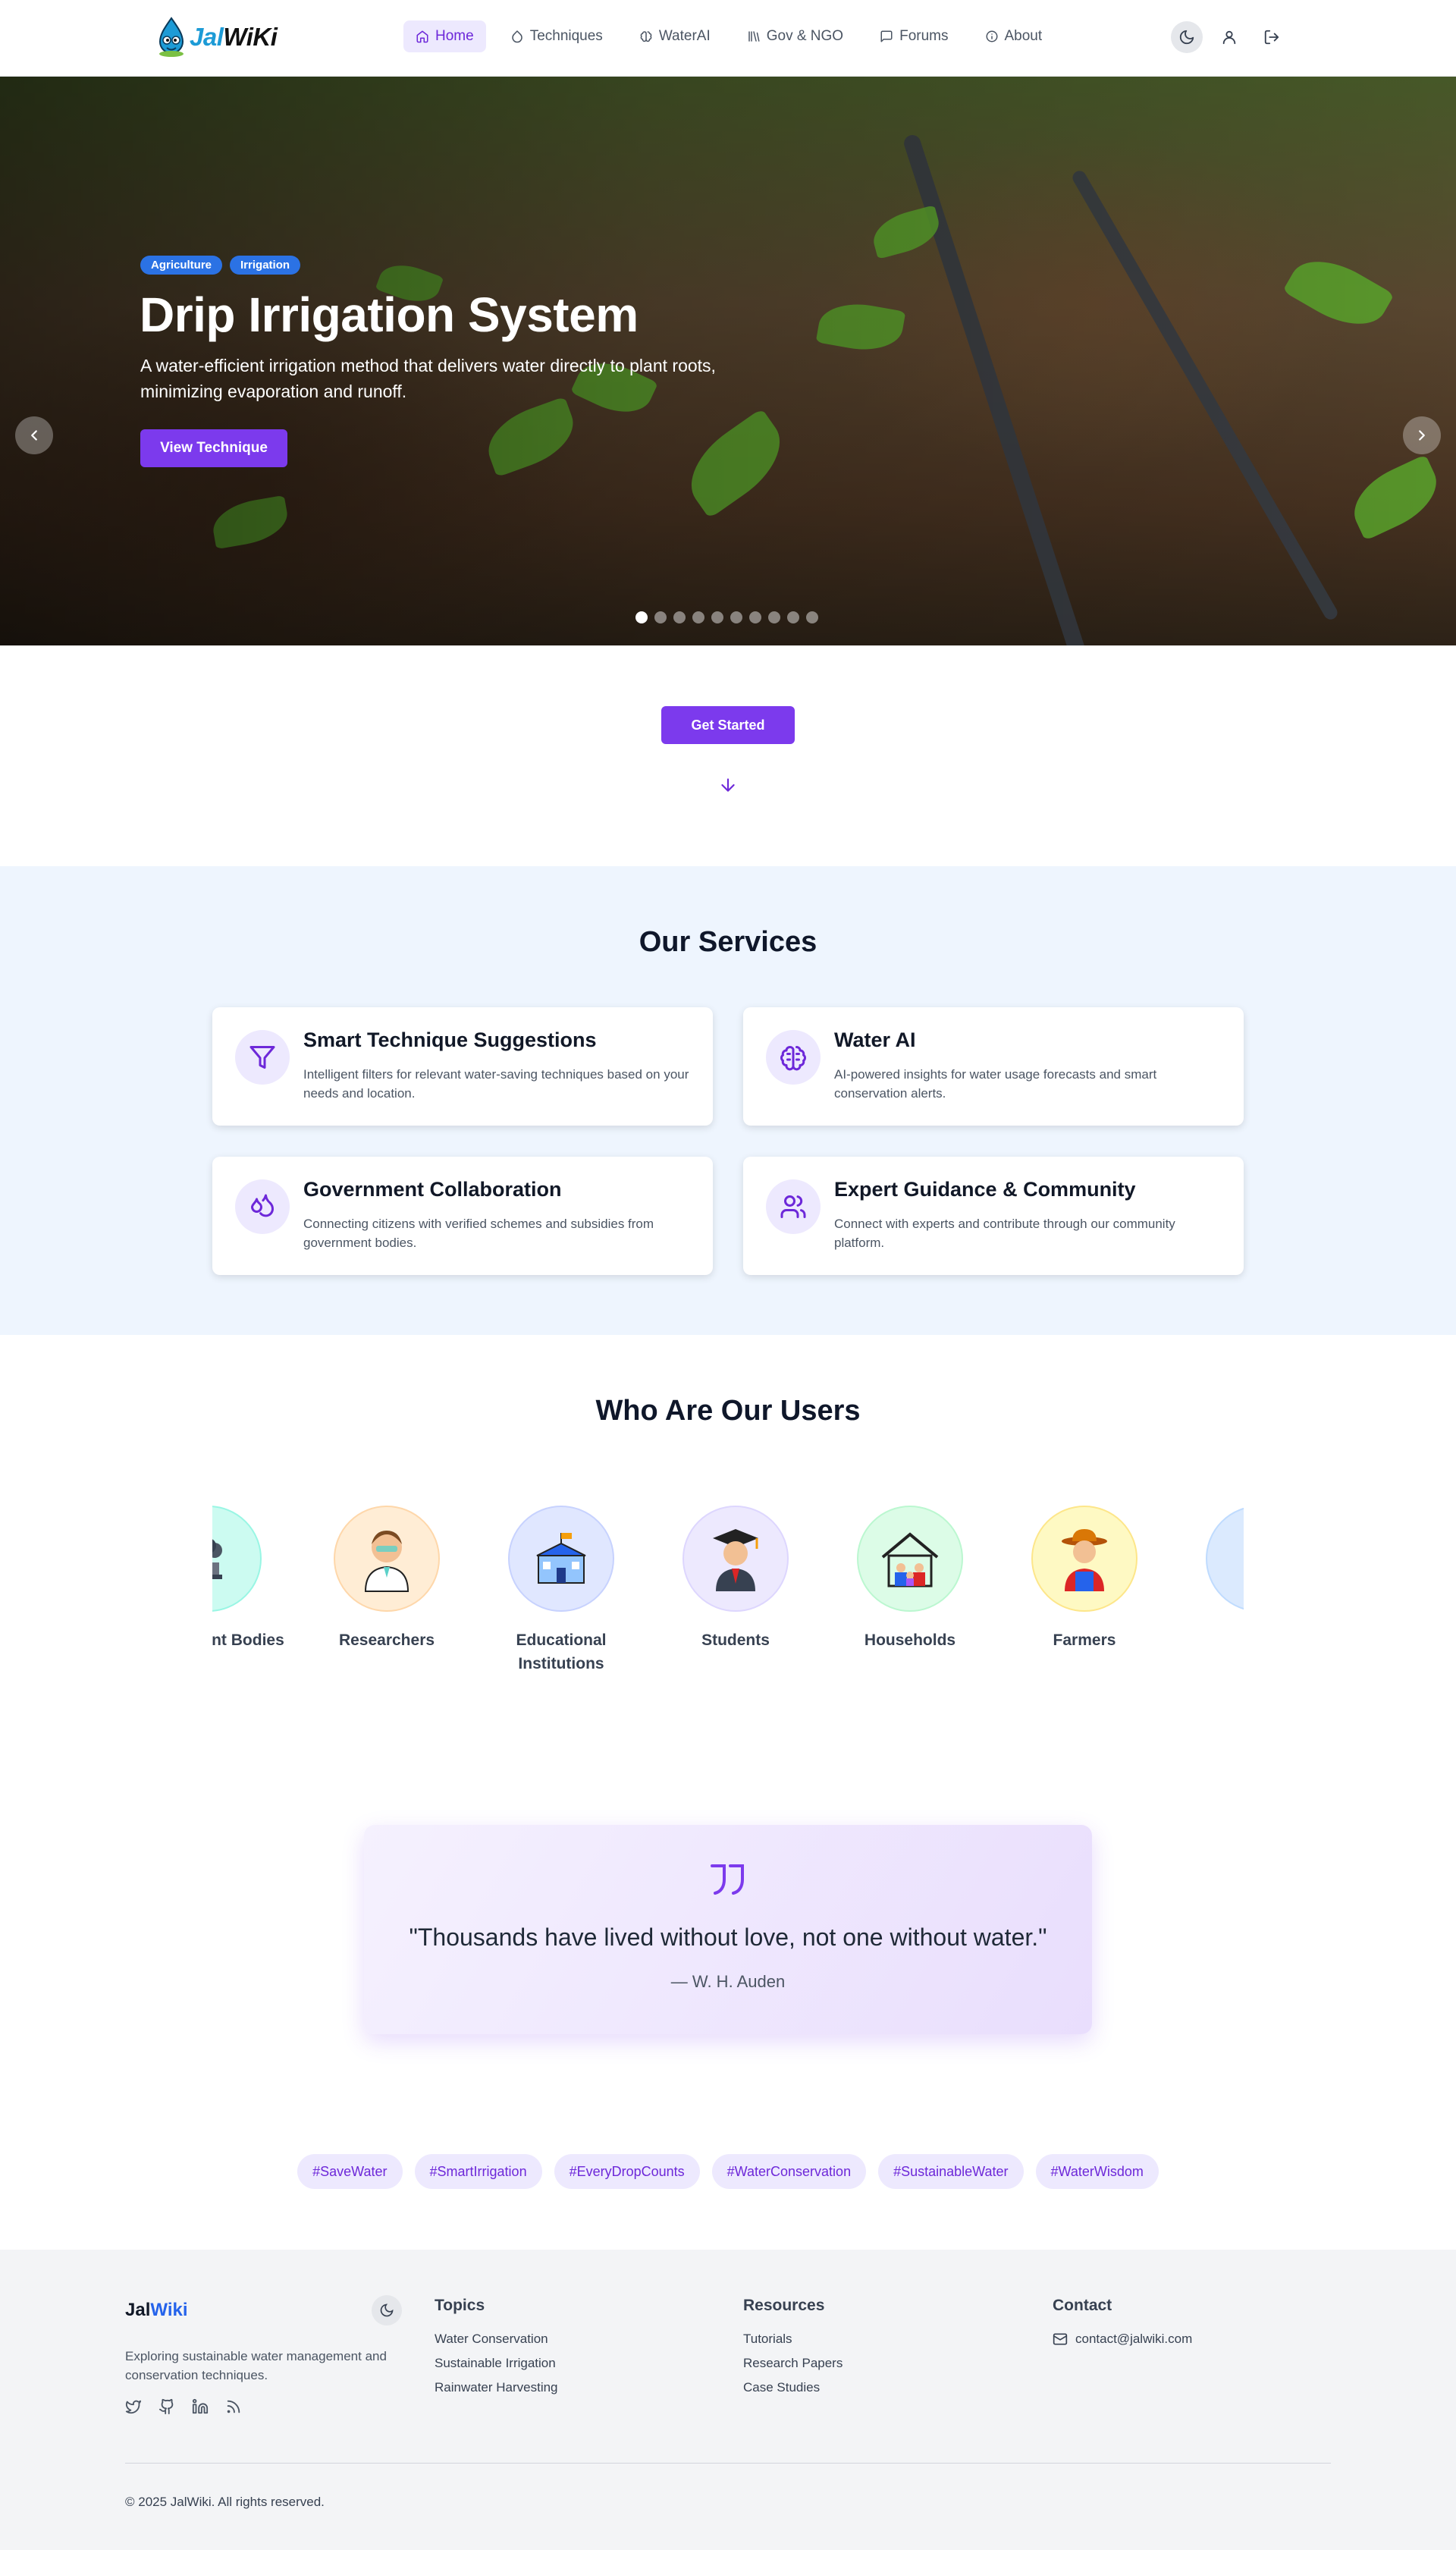 The image size is (1456, 2550). What do you see at coordinates (991, 36) in the screenshot?
I see `info-icon` at bounding box center [991, 36].